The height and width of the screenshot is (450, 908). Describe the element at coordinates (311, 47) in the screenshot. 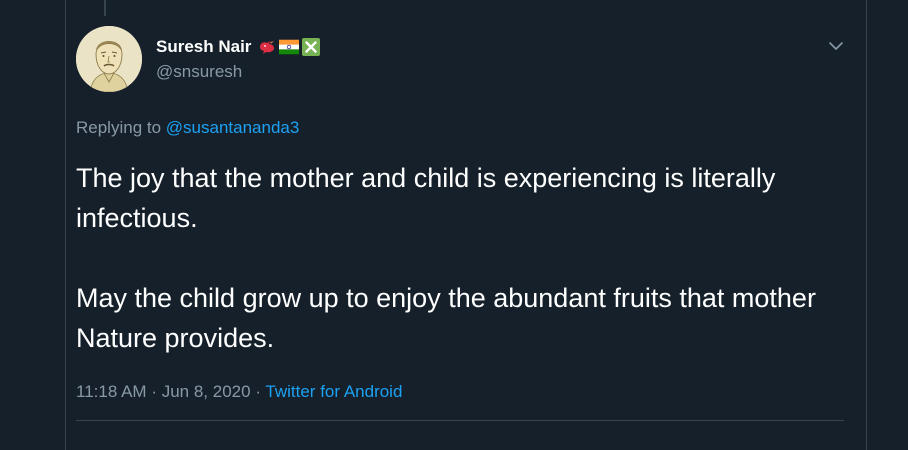

I see `cross-mark-emoji-icon` at that location.